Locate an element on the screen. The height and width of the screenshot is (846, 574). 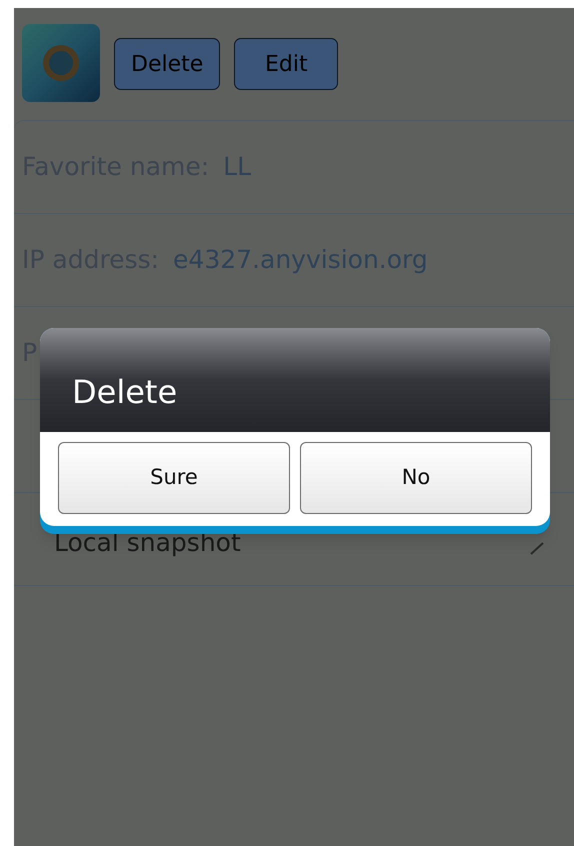
dialog-title: Delete is located at coordinates (125, 392).